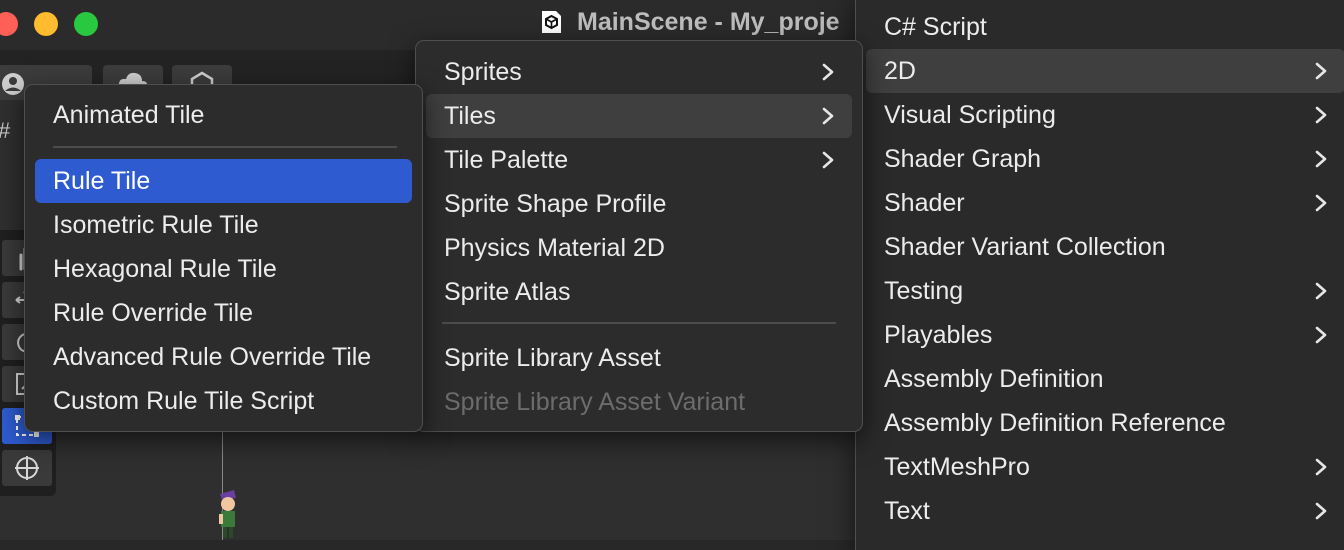  Describe the element at coordinates (184, 401) in the screenshot. I see `menu-item-label: Custom Rule Tile Script` at that location.